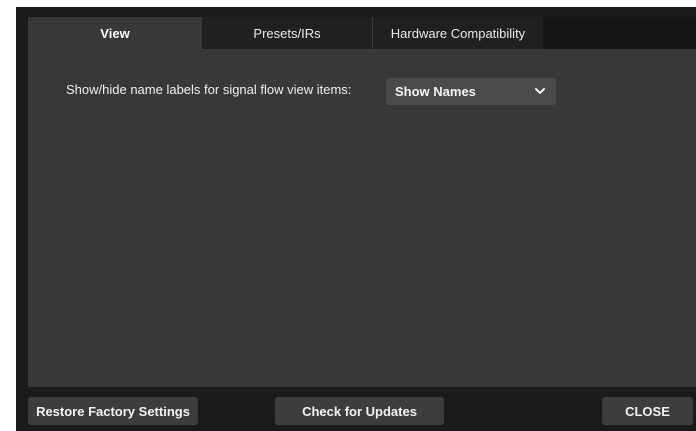  I want to click on tab-bar: View Presets/IRs Hardware Compatibility, so click(362, 33).